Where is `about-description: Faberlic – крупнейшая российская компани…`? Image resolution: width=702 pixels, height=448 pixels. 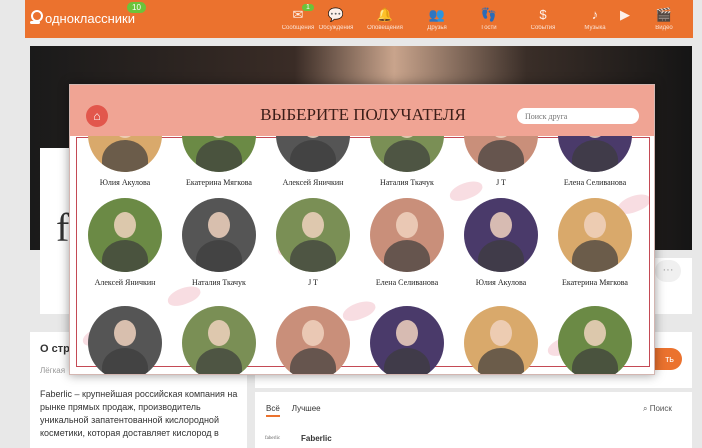
about-description: Faberlic – крупнейшая российская компани… is located at coordinates (139, 413).